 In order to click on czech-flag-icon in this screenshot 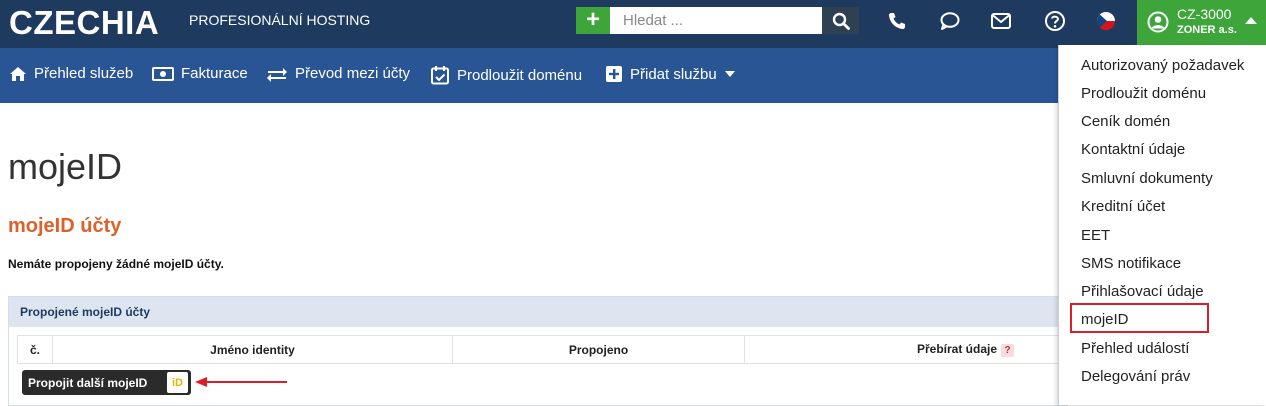, I will do `click(1106, 21)`.